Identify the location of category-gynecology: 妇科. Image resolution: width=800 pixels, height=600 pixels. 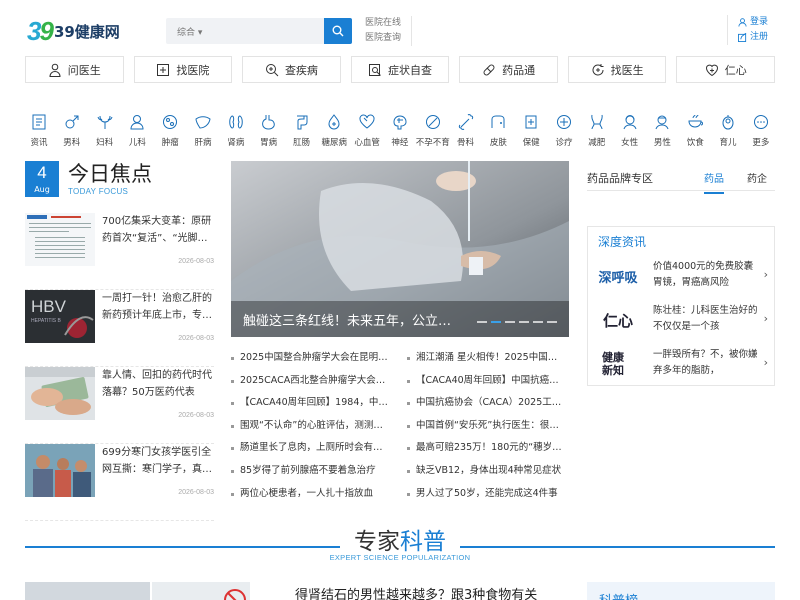
(105, 130).